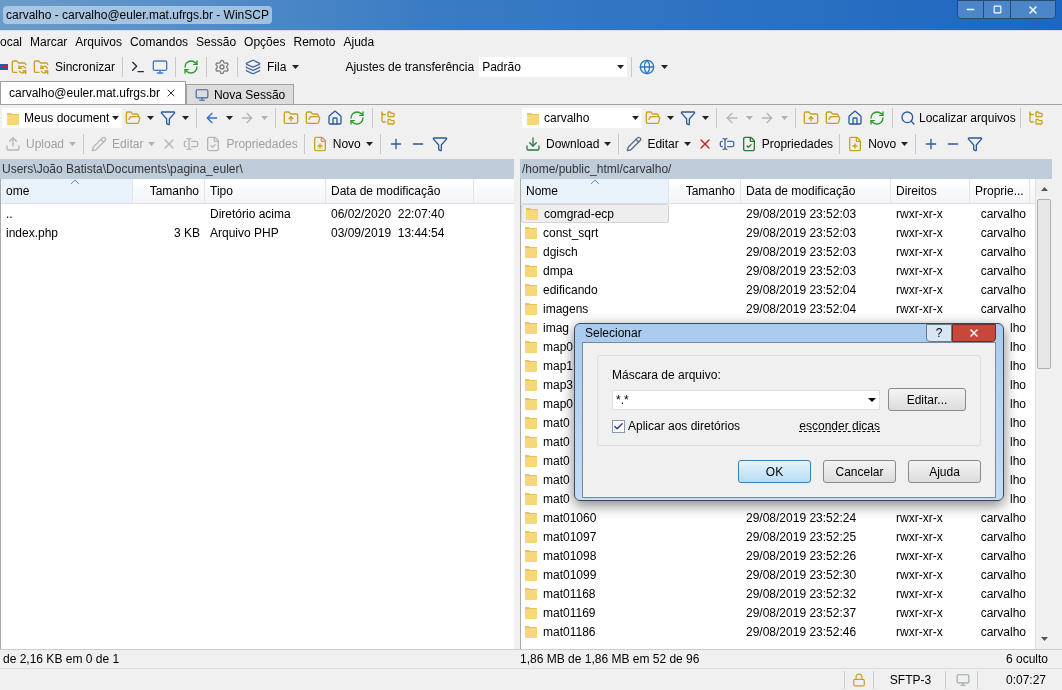 This screenshot has width=1062, height=690. What do you see at coordinates (667, 375) in the screenshot?
I see `mask-label: Máscara de arquivo:` at bounding box center [667, 375].